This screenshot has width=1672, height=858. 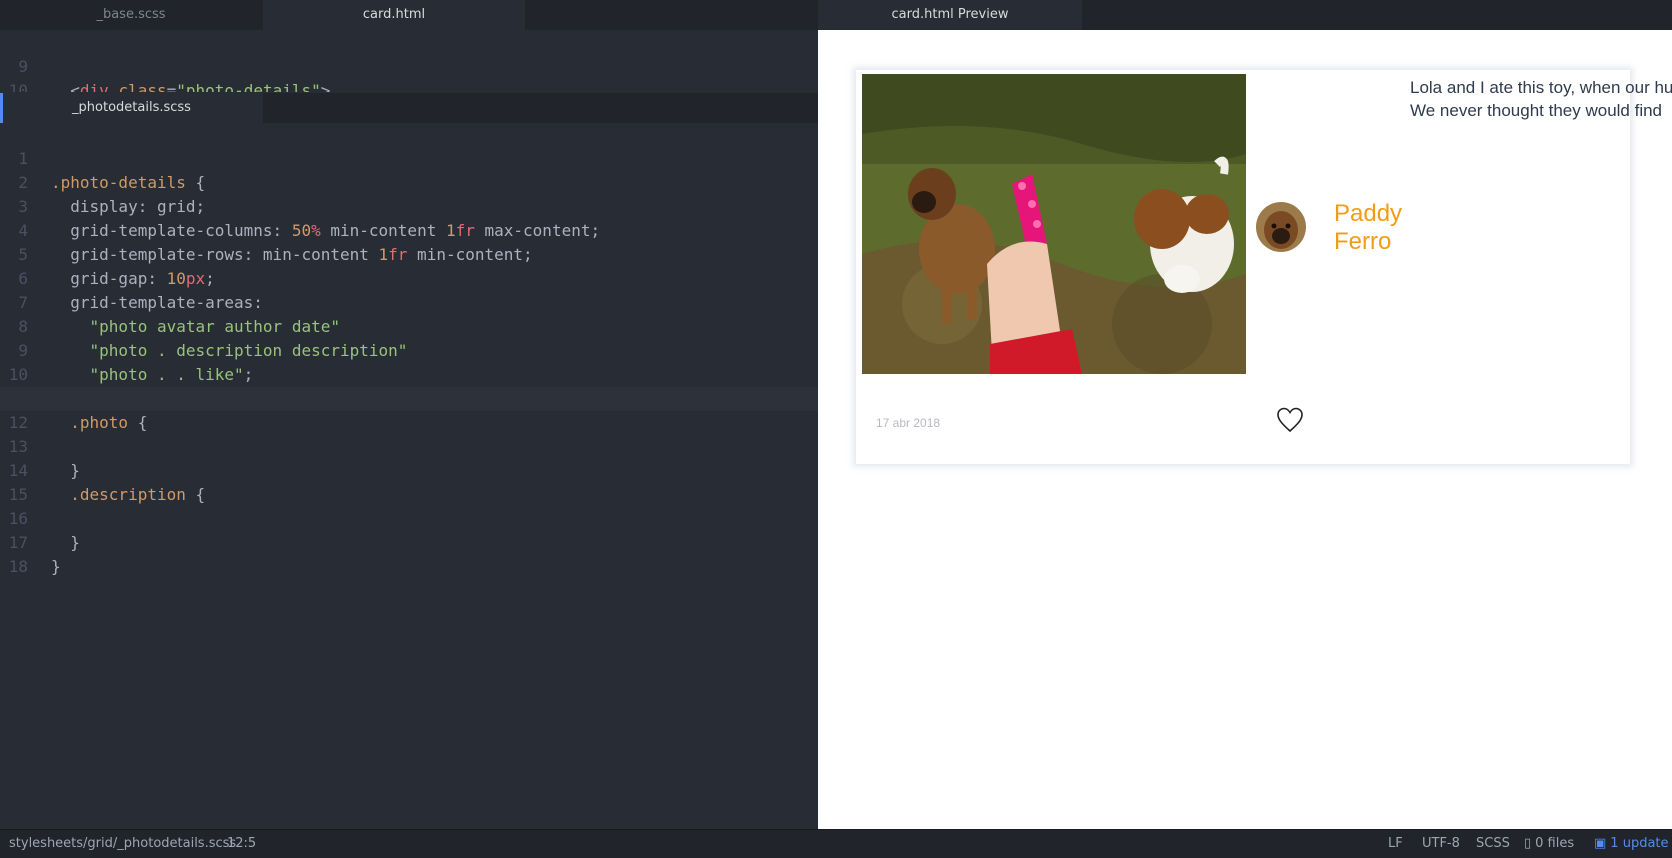 What do you see at coordinates (1368, 213) in the screenshot?
I see `author-first-name: Paddy` at bounding box center [1368, 213].